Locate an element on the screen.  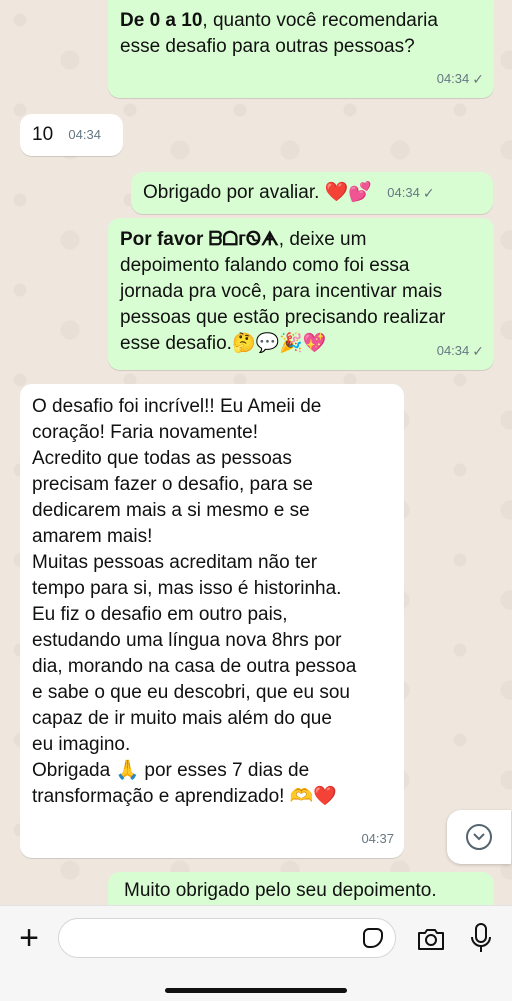
message-text: 10 is located at coordinates (43, 135).